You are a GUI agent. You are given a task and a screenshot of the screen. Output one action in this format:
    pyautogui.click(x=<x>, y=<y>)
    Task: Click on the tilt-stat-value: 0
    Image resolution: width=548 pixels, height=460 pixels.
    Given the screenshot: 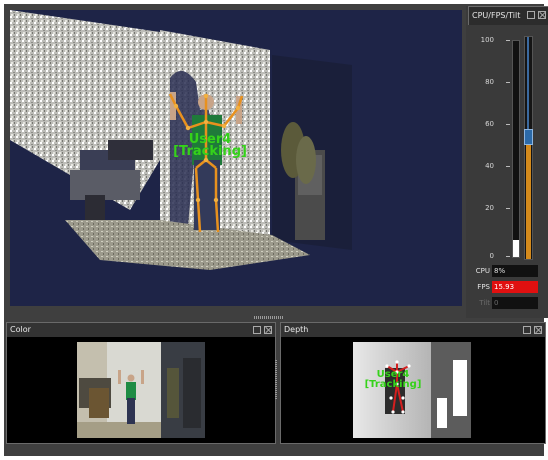 What is the action you would take?
    pyautogui.click(x=515, y=303)
    